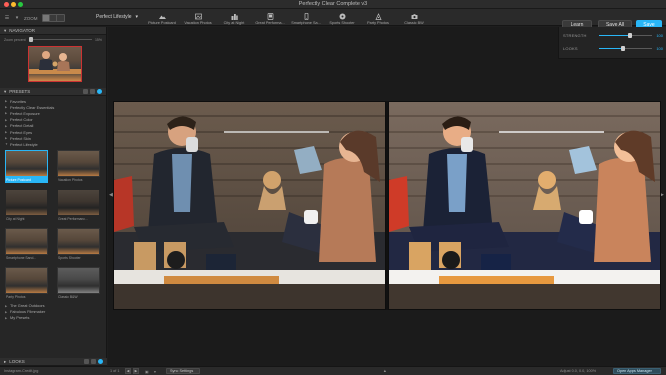 This screenshot has width=666, height=375. Describe the element at coordinates (60, 18) in the screenshot. I see `view-side-by-side-button` at that location.